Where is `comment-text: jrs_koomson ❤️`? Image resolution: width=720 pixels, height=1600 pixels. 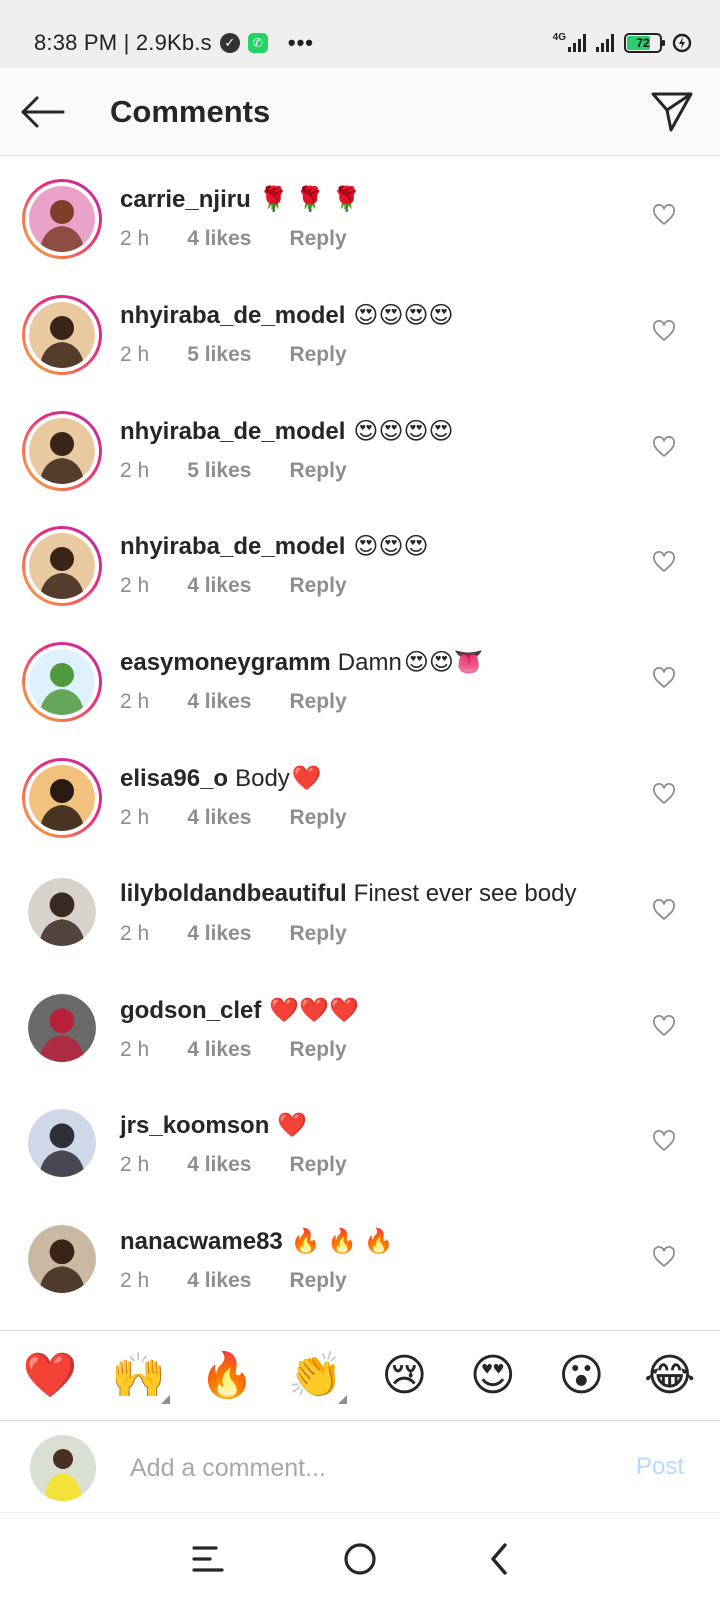
comment-text: jrs_koomson ❤️ is located at coordinates (213, 1125).